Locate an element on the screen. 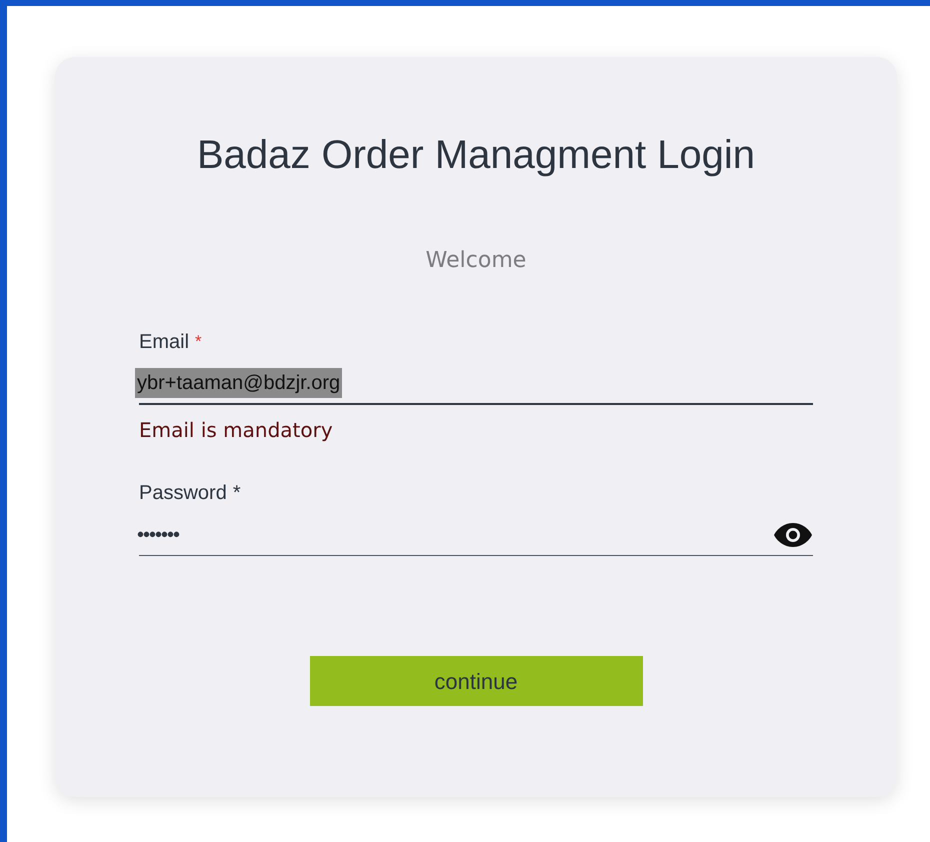  field-label: Email is located at coordinates (164, 342).